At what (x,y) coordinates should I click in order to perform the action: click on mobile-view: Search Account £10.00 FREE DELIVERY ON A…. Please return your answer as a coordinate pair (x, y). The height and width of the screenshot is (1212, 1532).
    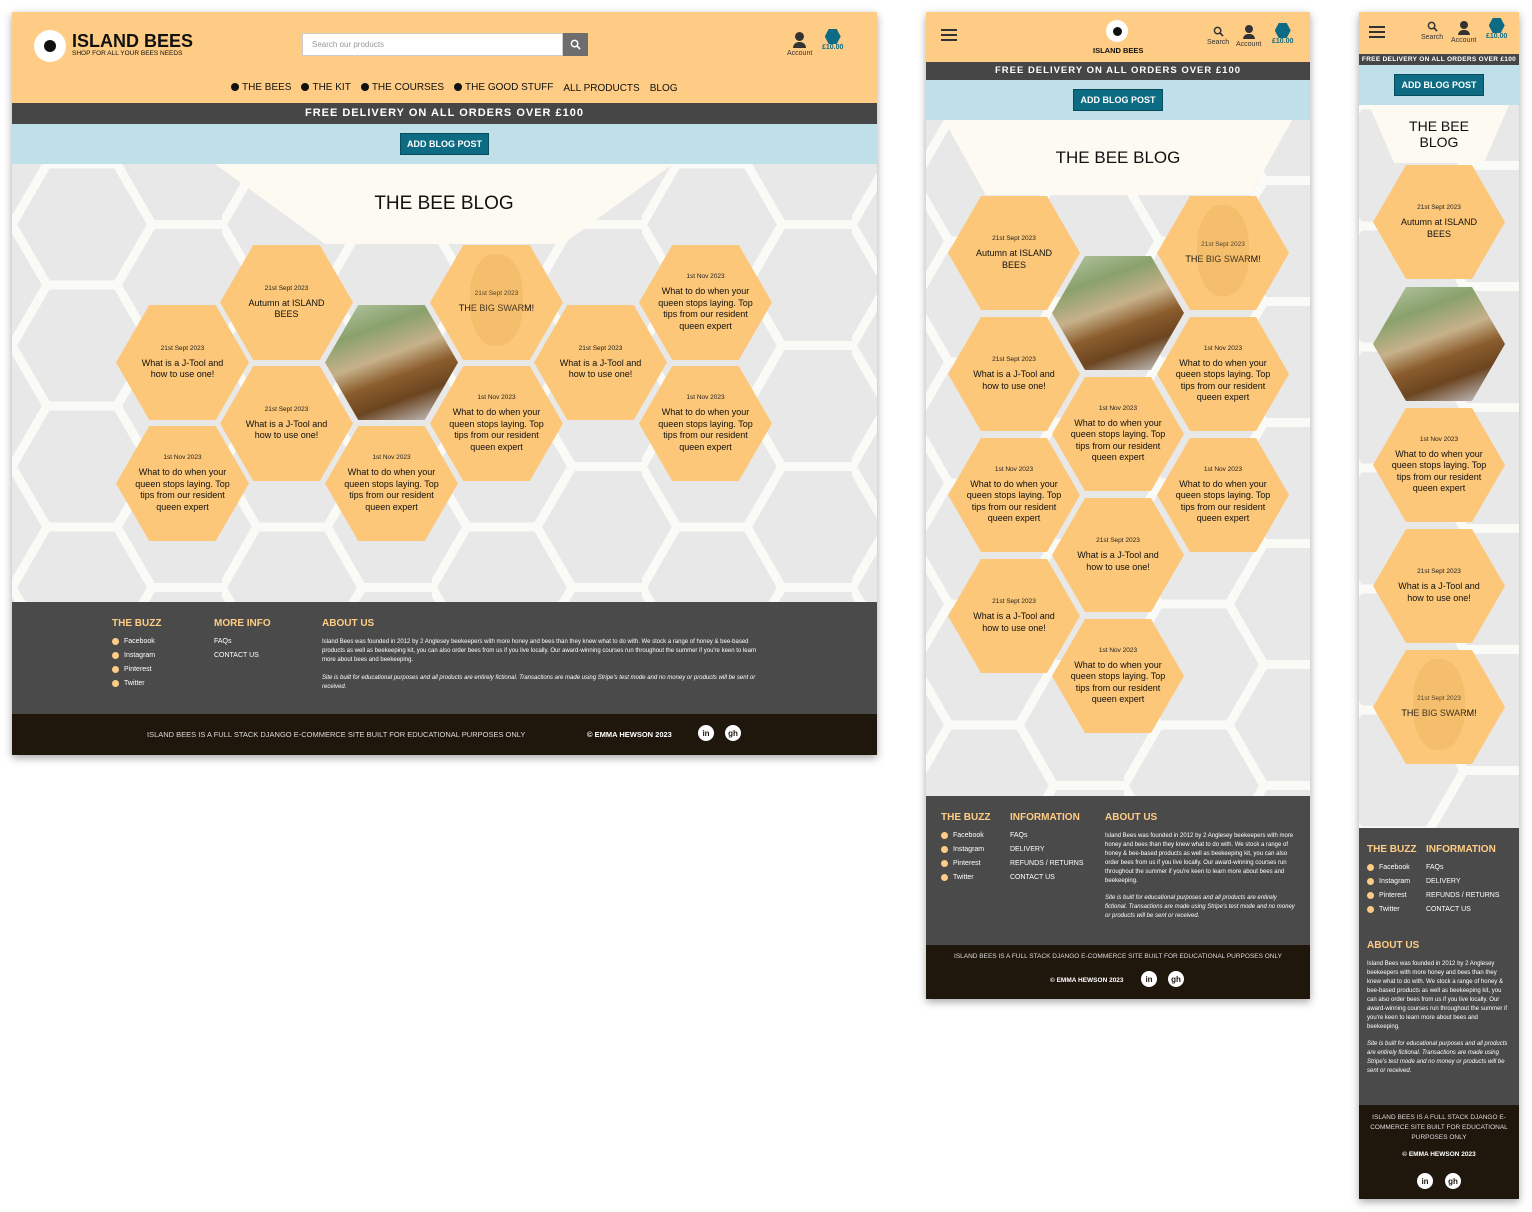
    Looking at the image, I should click on (1439, 605).